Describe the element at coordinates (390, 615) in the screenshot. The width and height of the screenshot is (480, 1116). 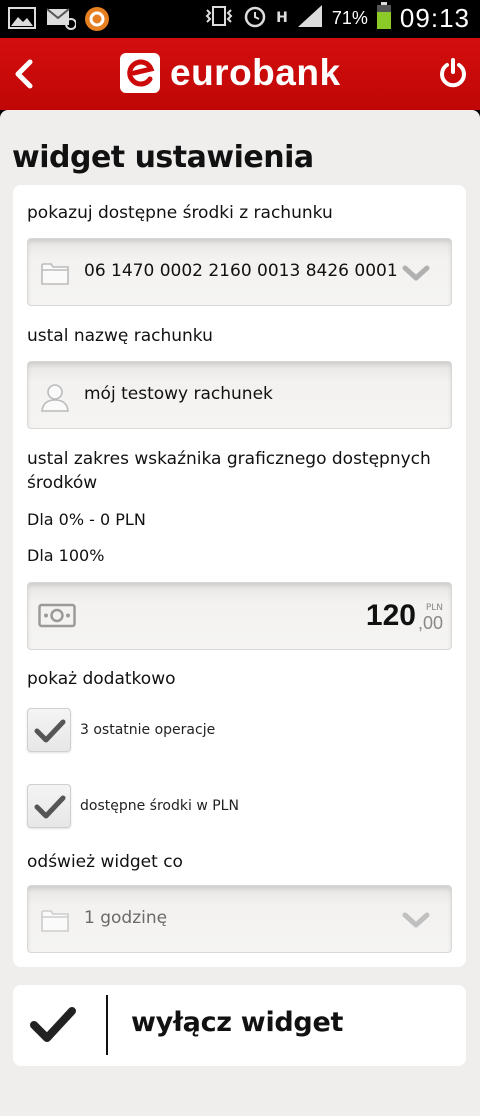
I see `amount-main: 120` at that location.